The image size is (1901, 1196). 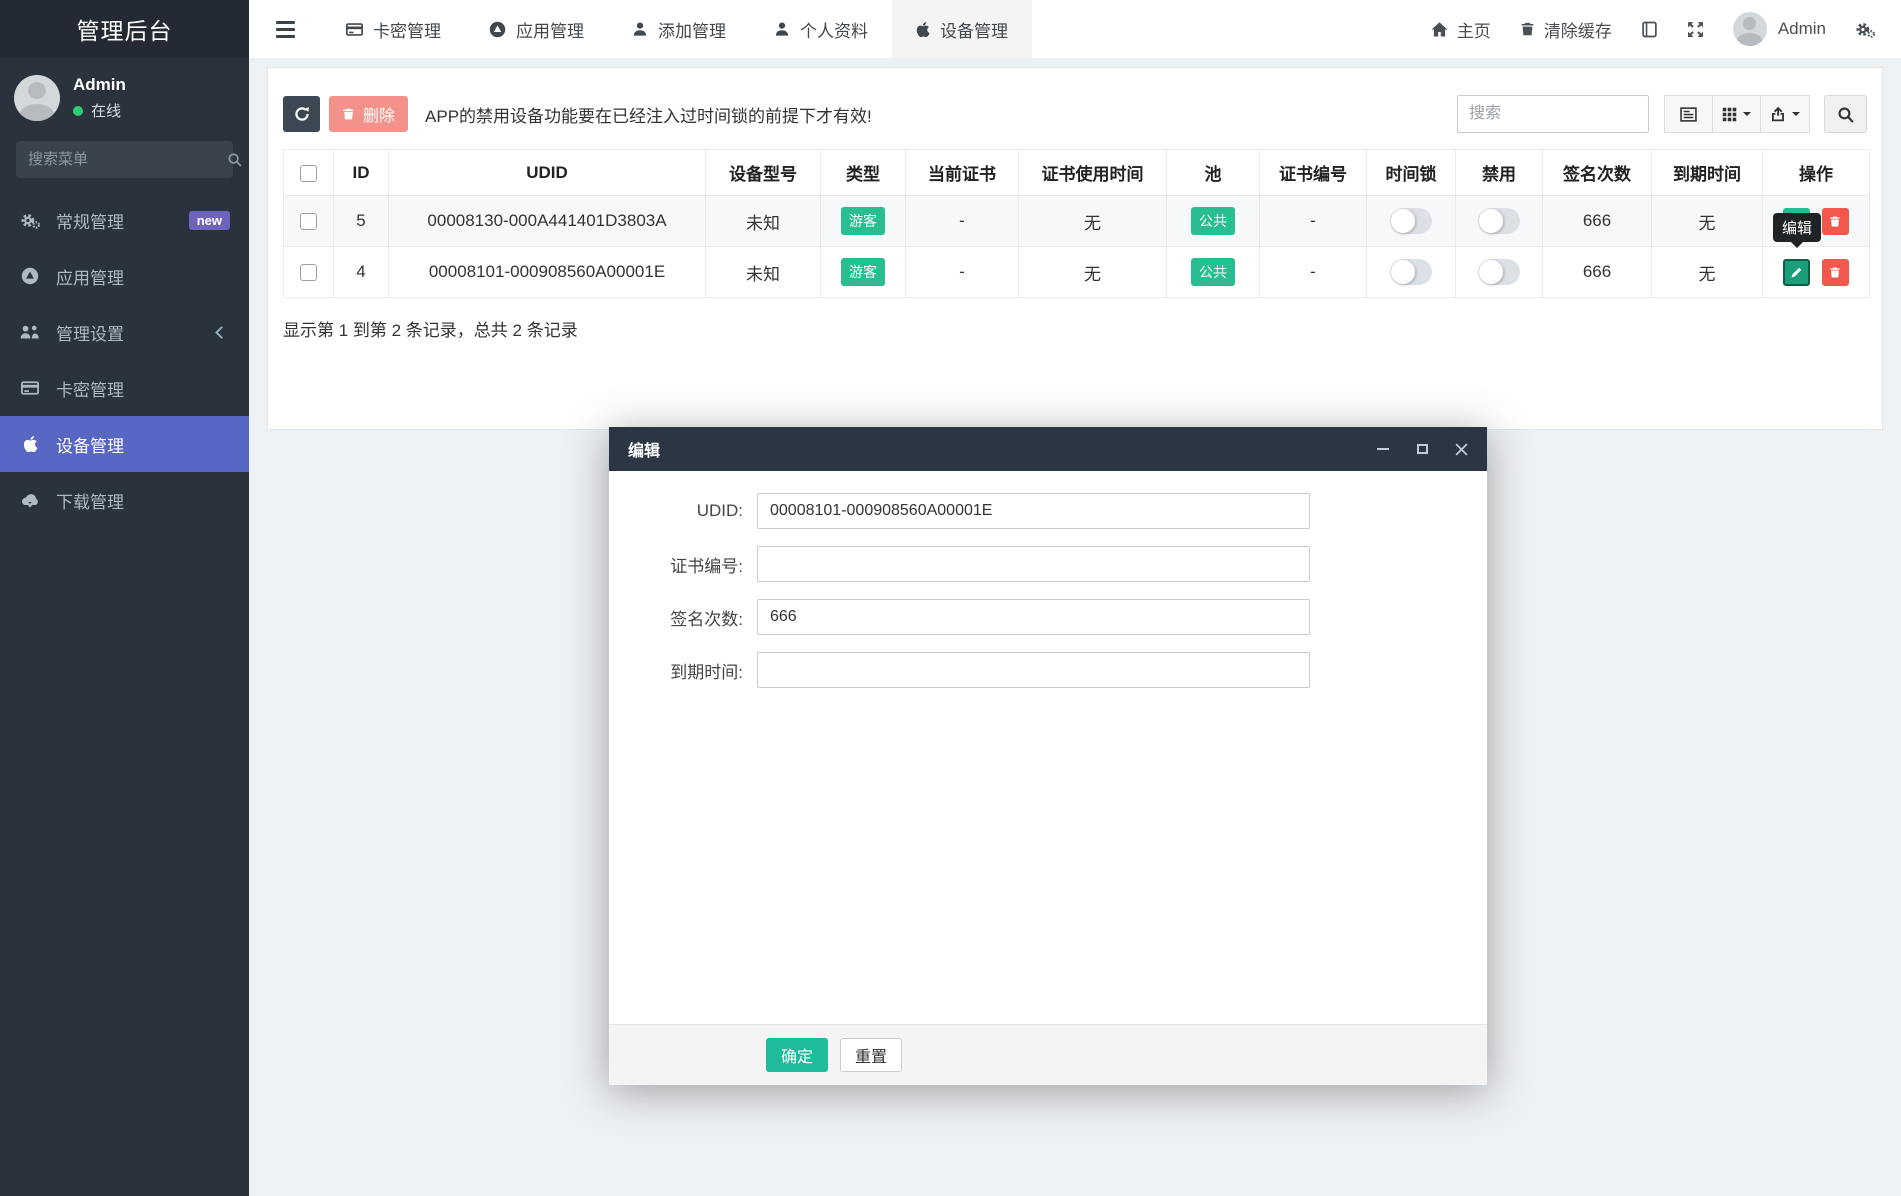 What do you see at coordinates (1797, 272) in the screenshot?
I see `edit-row-button` at bounding box center [1797, 272].